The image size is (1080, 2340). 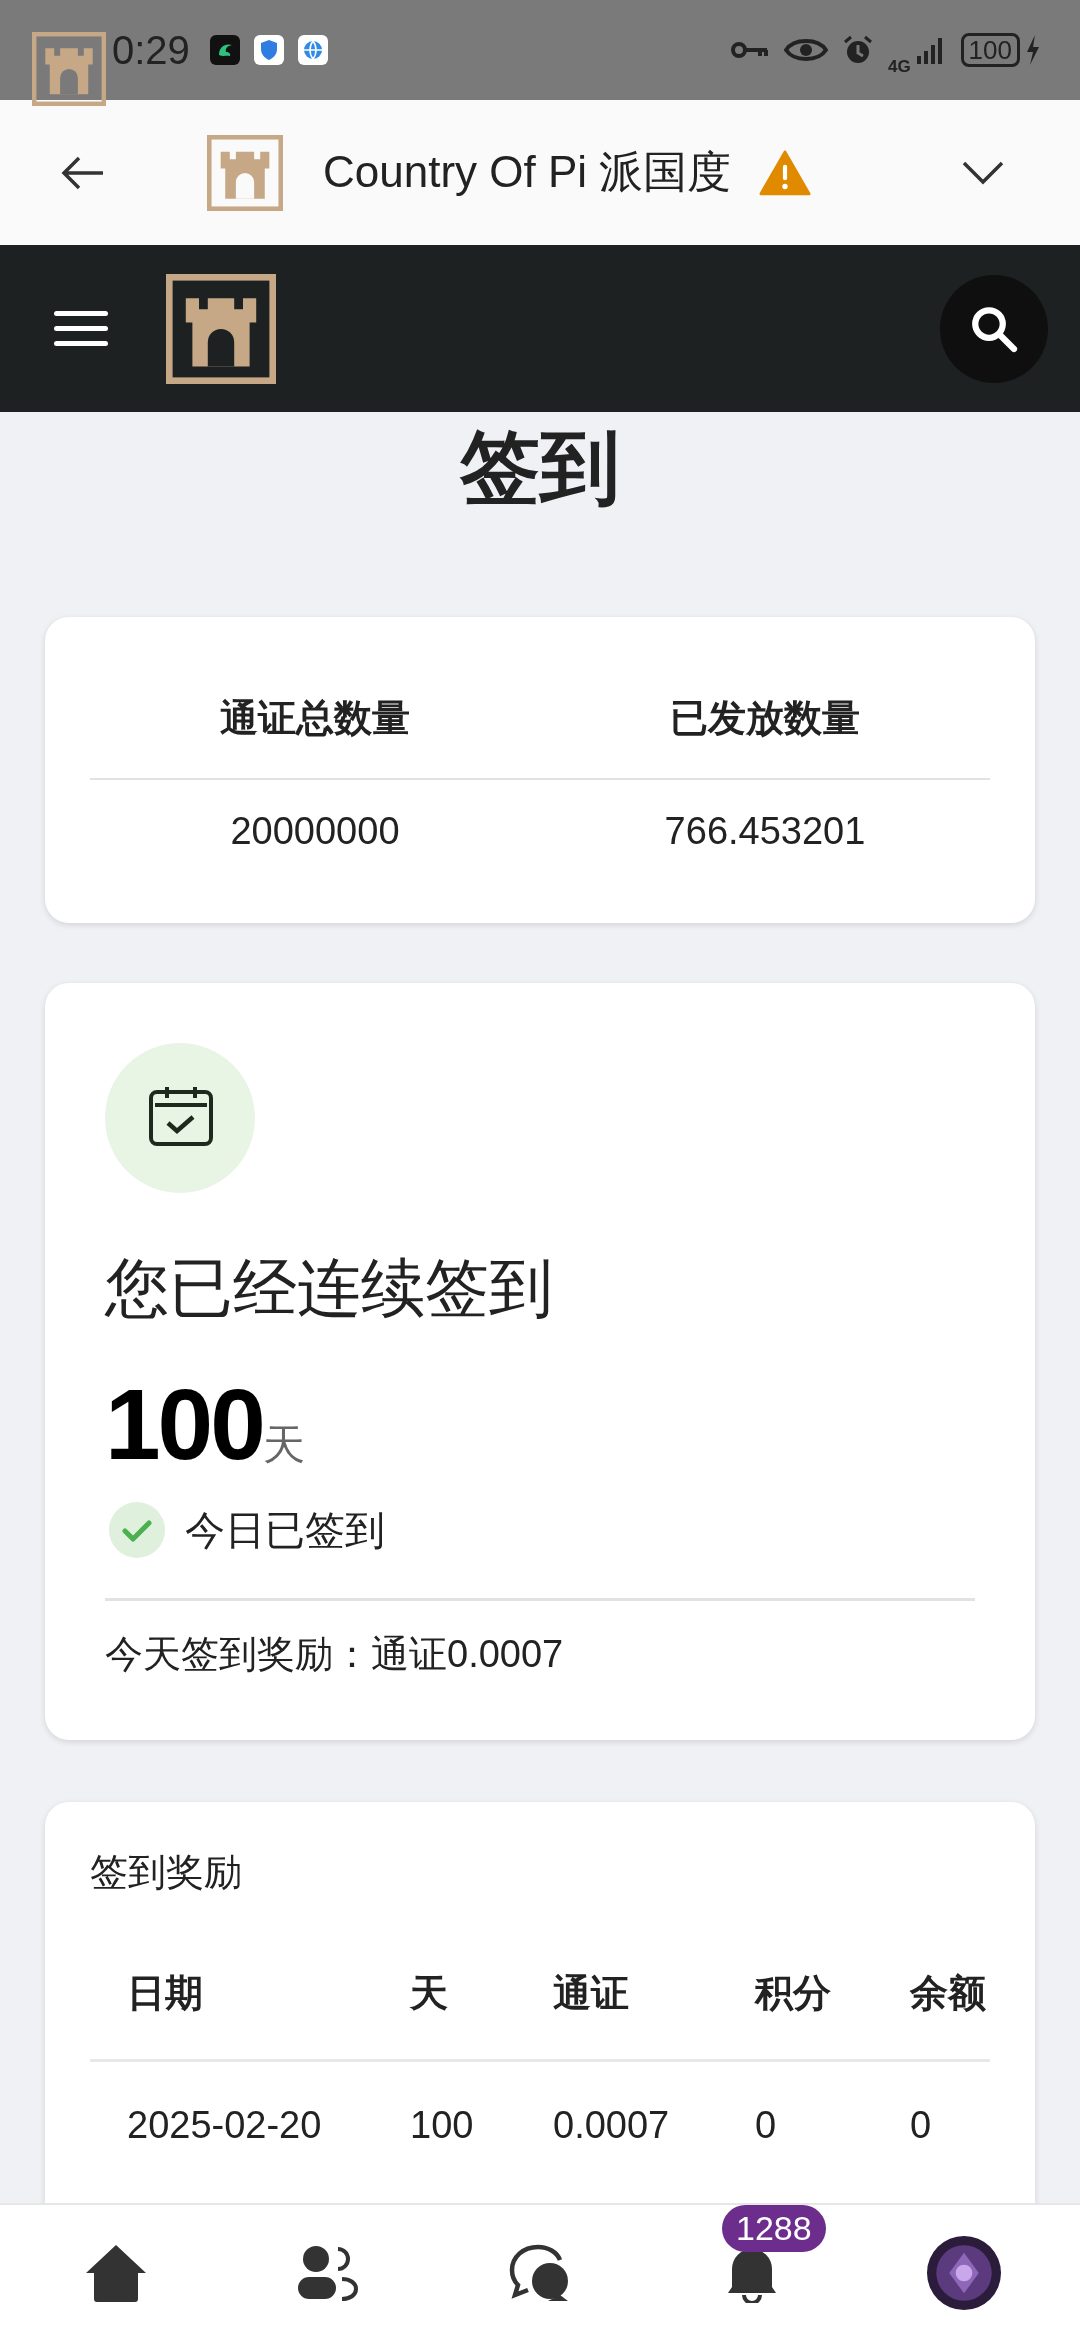 I want to click on app-title: Country Of Pi 派国度, so click(x=527, y=172).